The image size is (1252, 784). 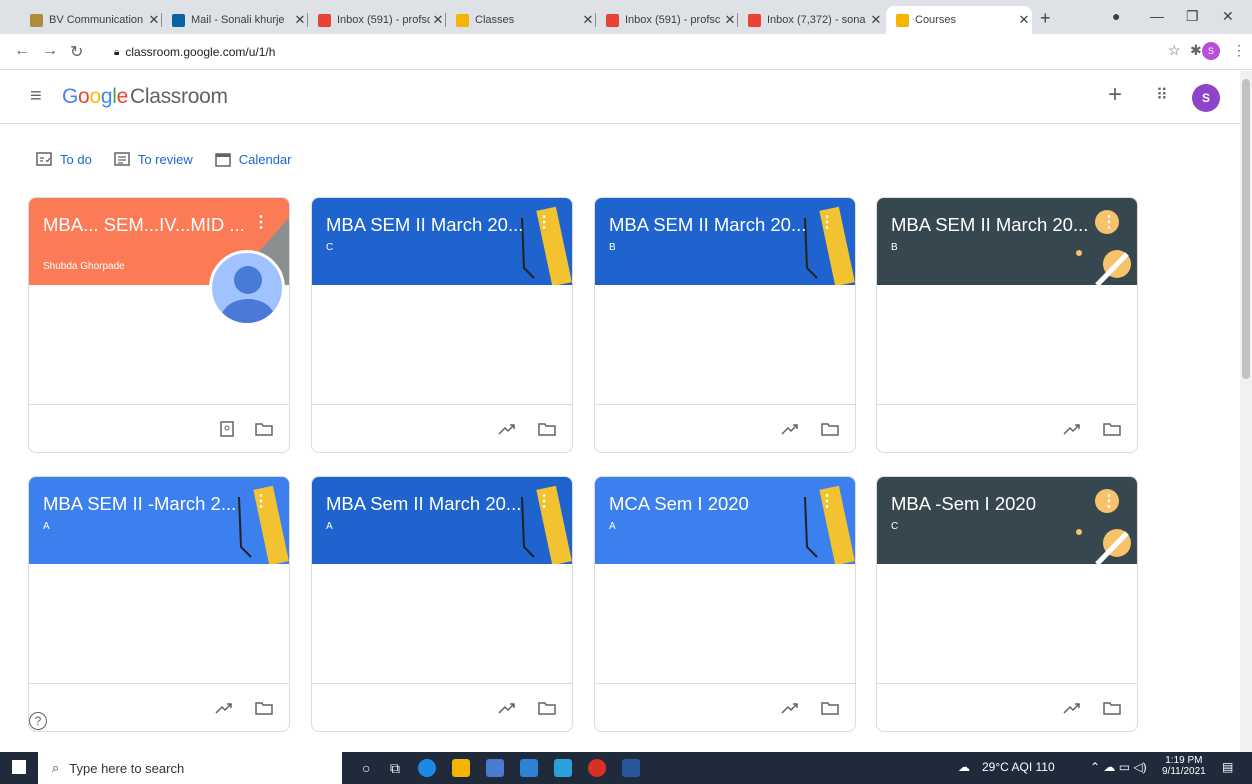 I want to click on extensions-icon: ✱, so click(x=1196, y=50).